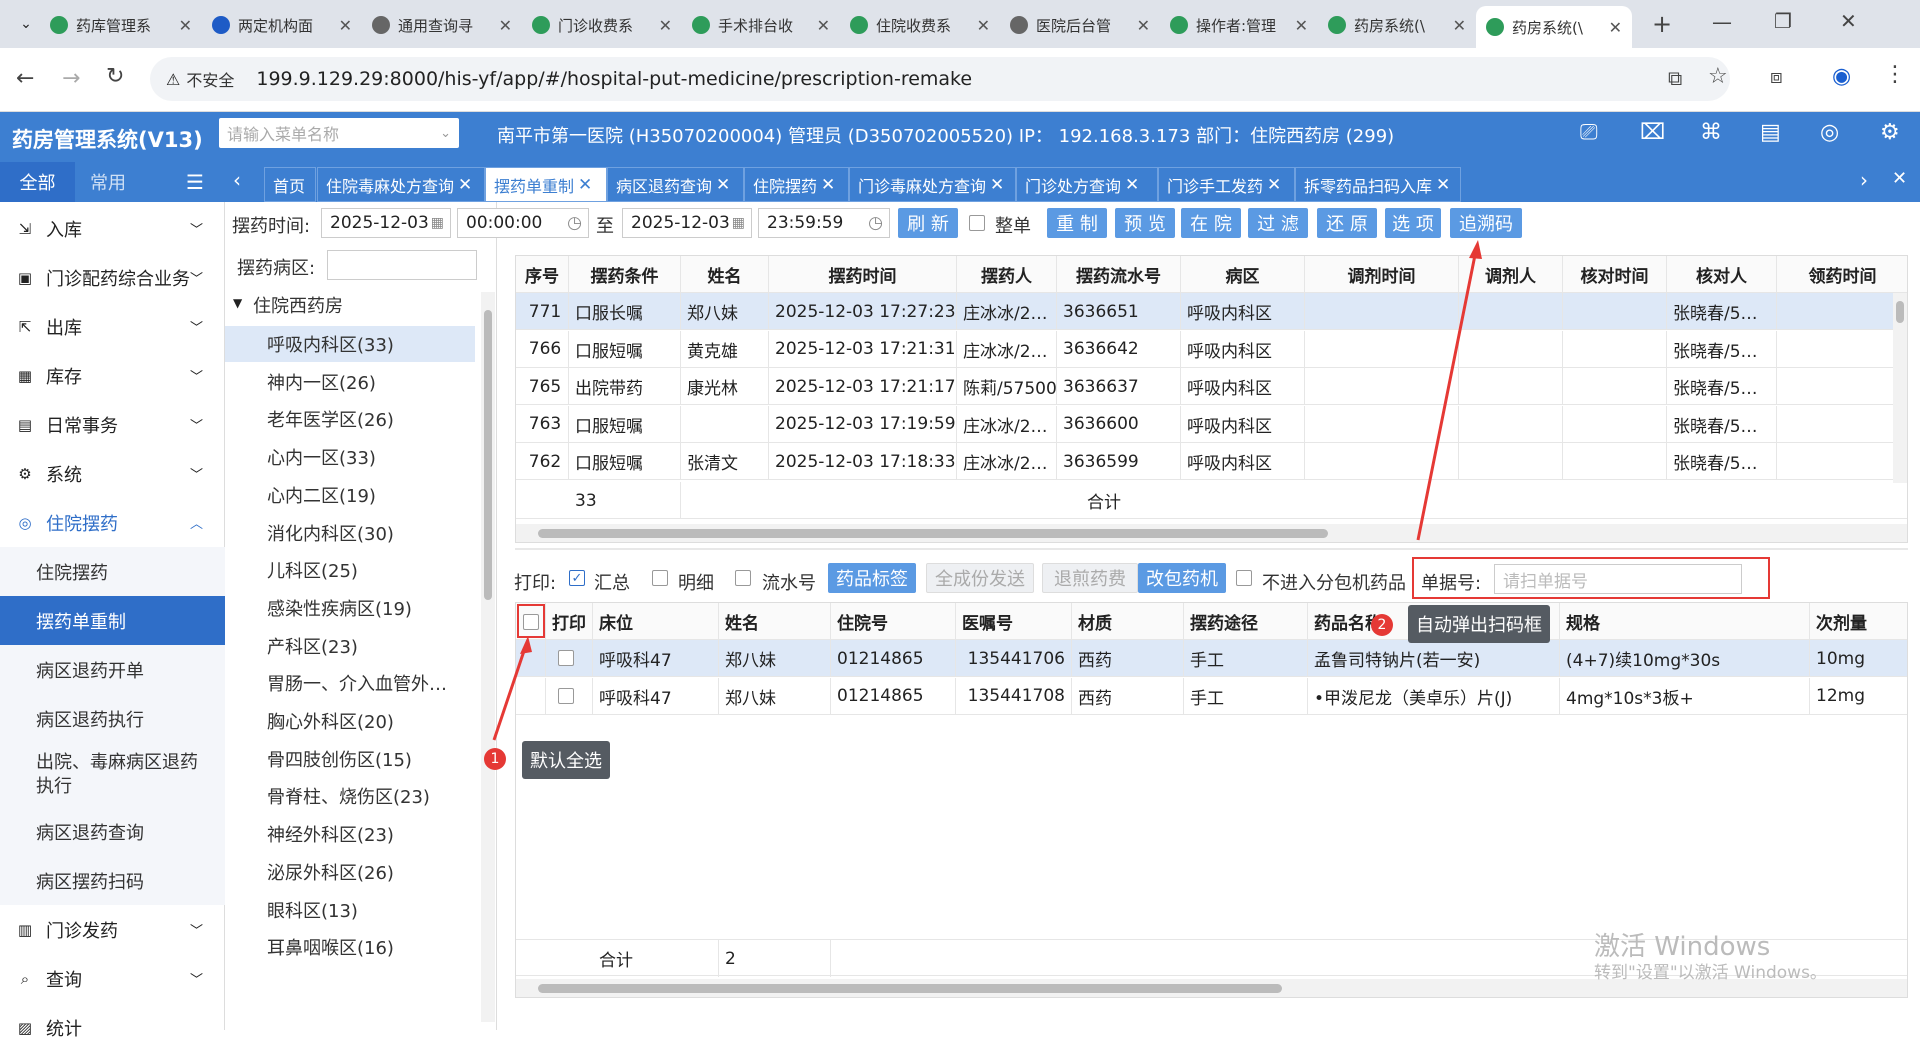 This screenshot has height=1052, width=1920. I want to click on arrow-to-select-all, so click(510, 692).